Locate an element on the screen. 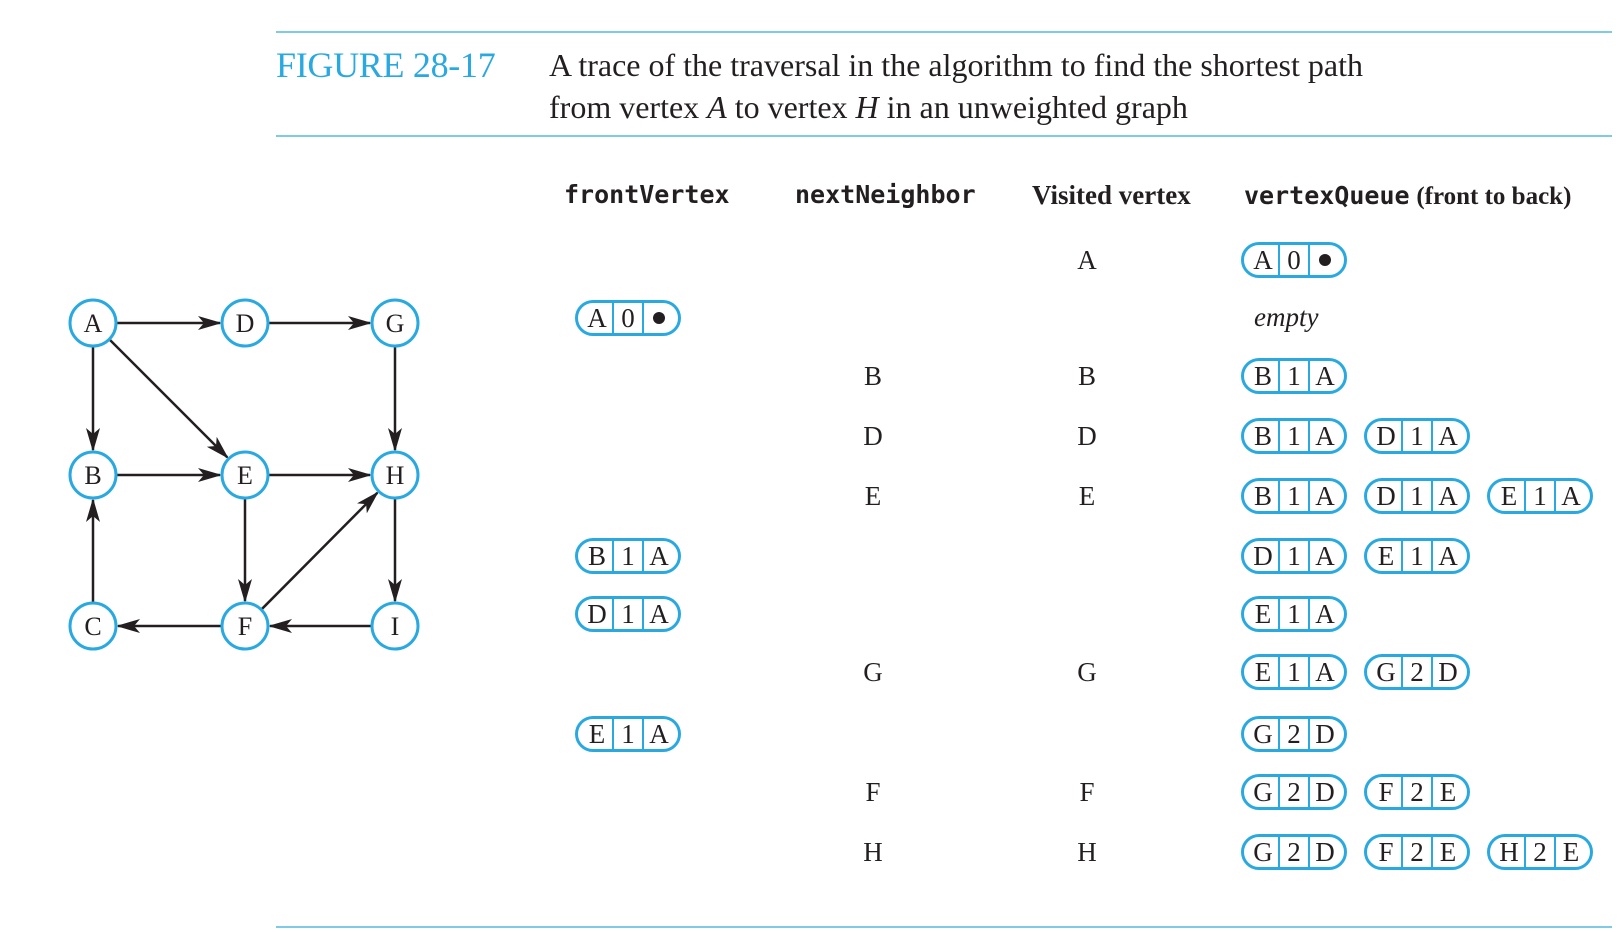 This screenshot has height=932, width=1623. visited-vertex-cell: F is located at coordinates (1087, 792).